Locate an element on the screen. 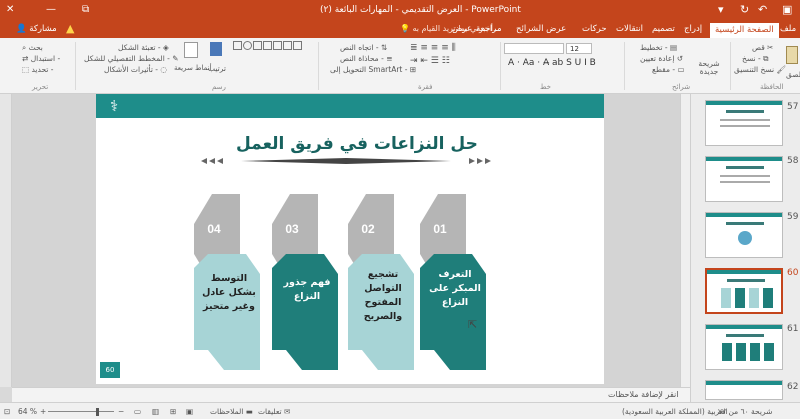 This screenshot has width=800, height=419. card-text: التوسط بشكل عادل وغير متحيز is located at coordinates (229, 292).